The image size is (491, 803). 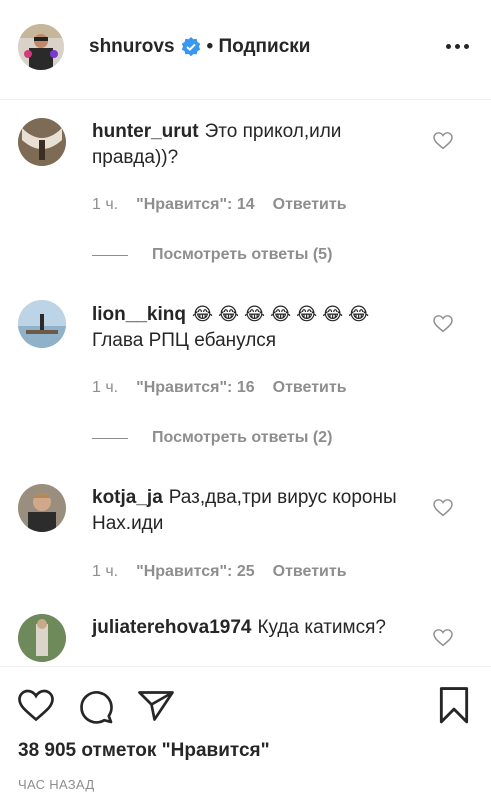 I want to click on comment-meta: 1 ч. "Нравится": 25 Ответить, so click(x=219, y=572).